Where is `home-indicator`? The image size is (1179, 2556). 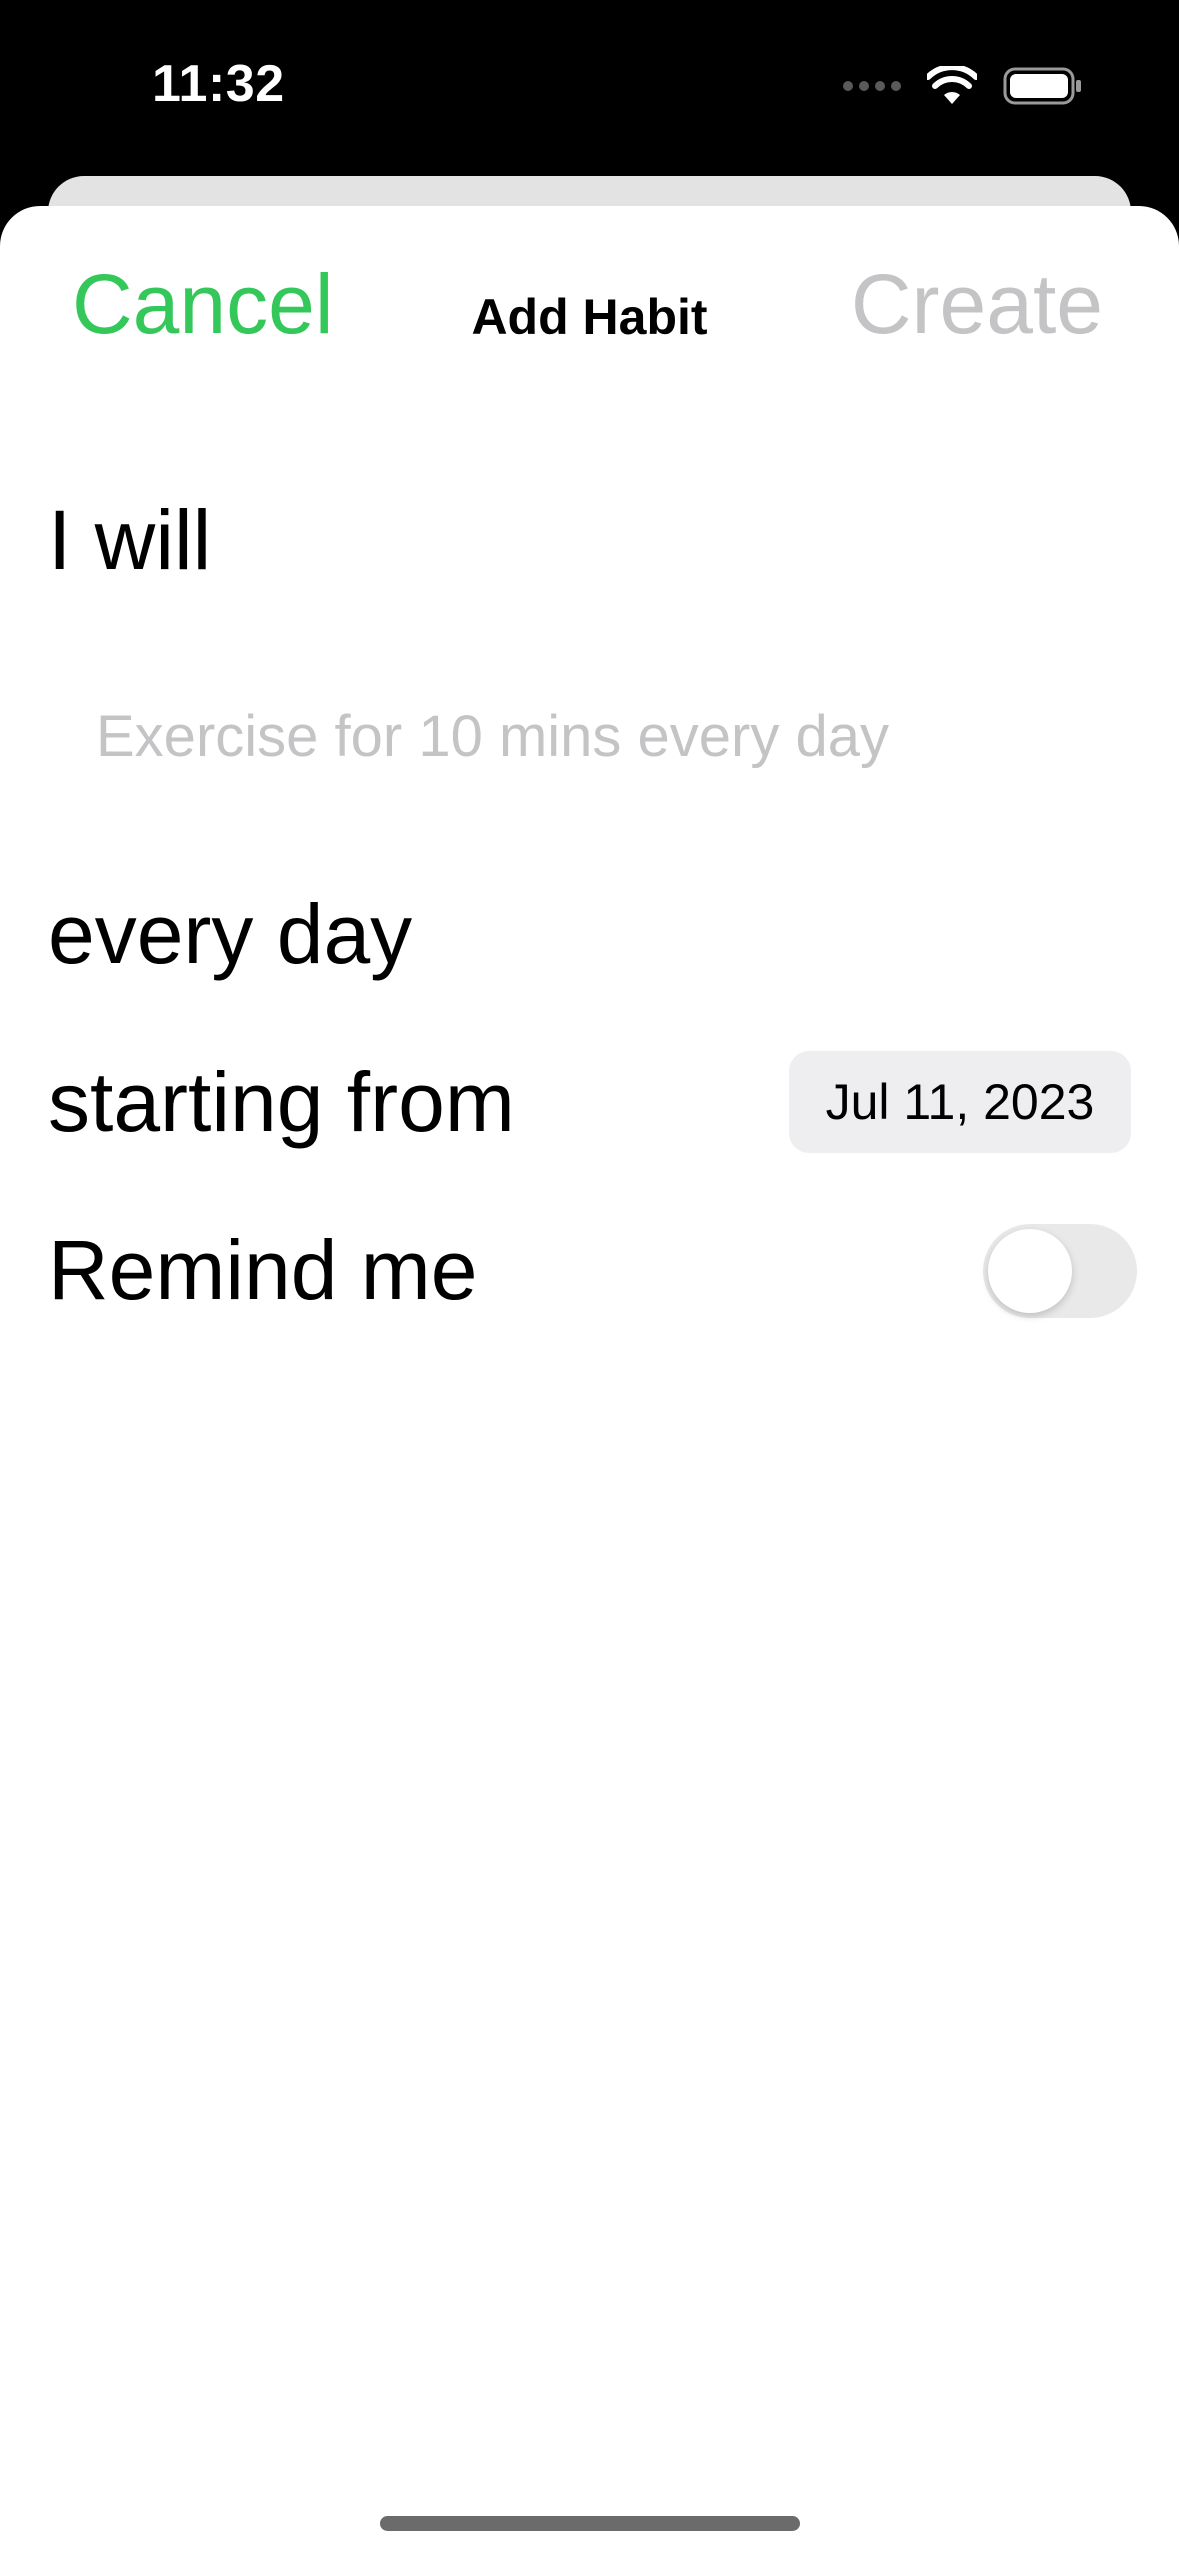 home-indicator is located at coordinates (590, 2523).